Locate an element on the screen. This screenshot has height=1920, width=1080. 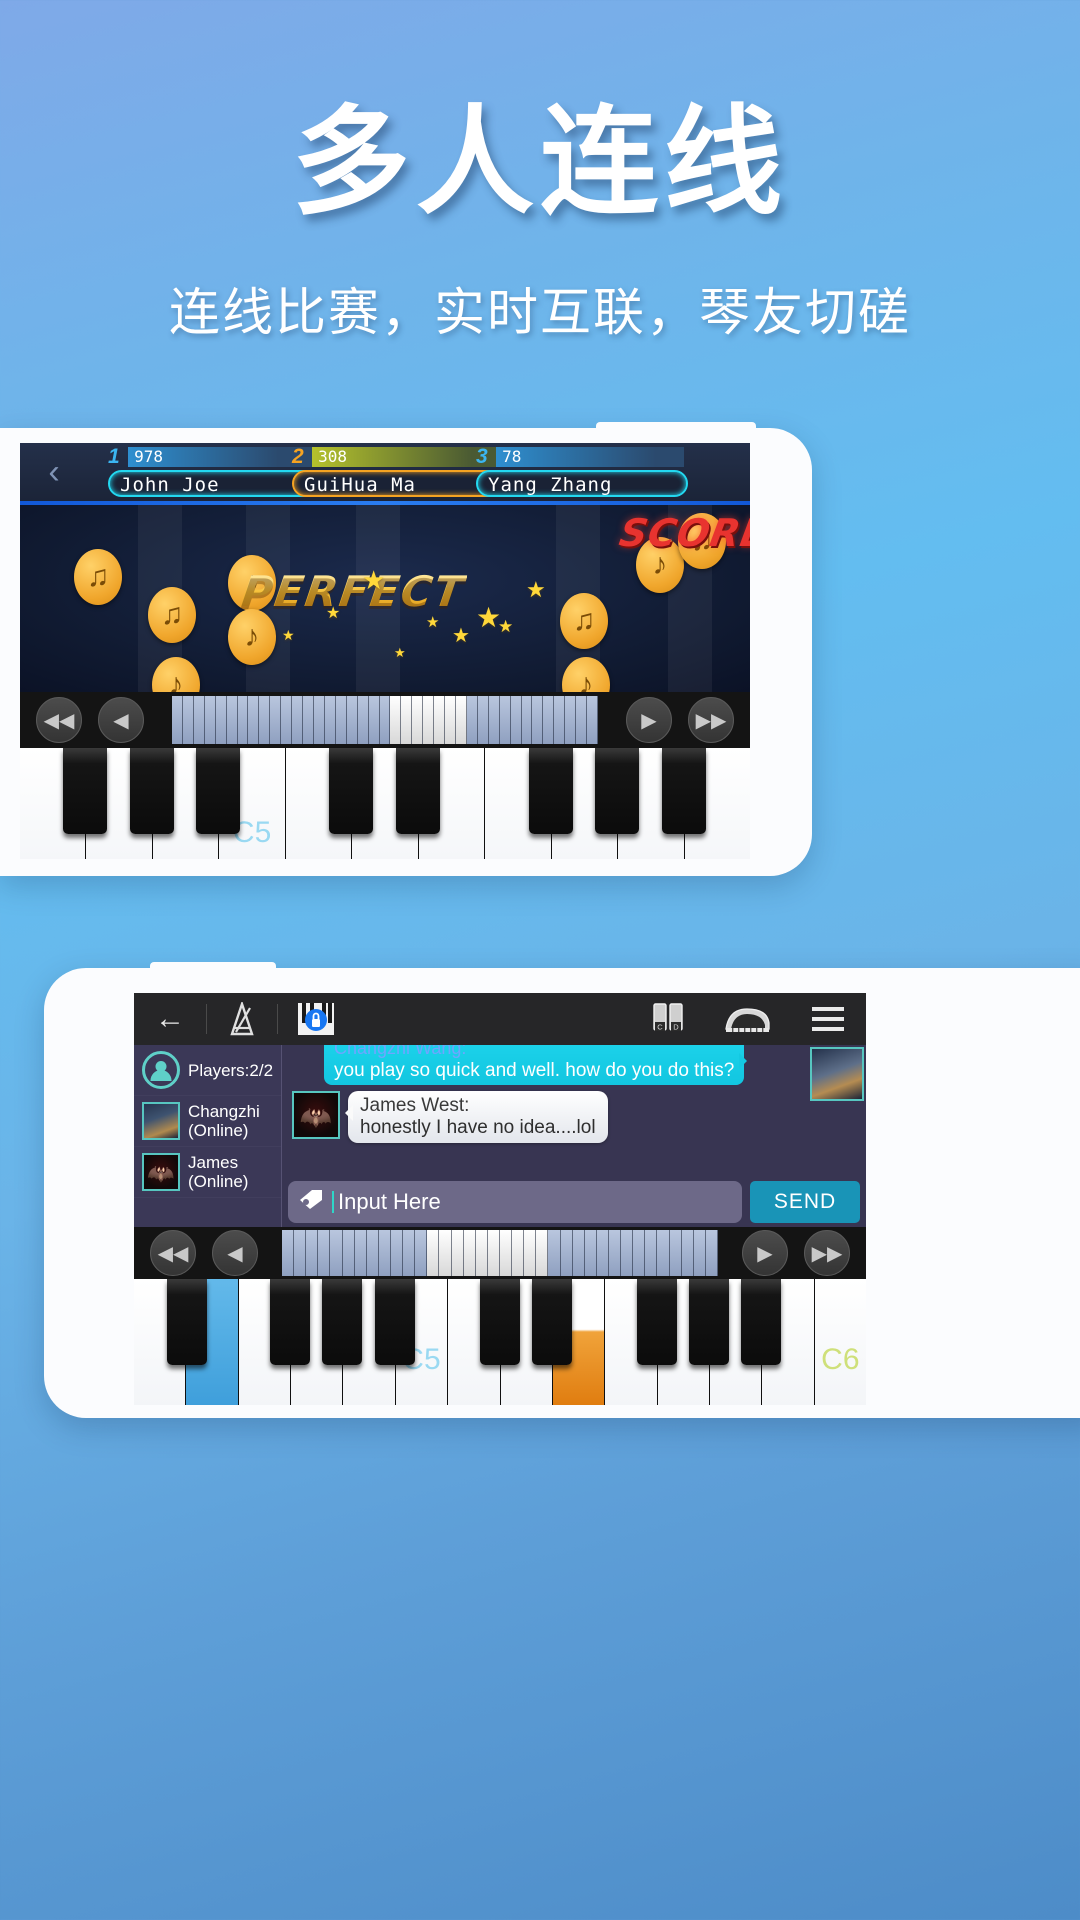
message-text: honestly I have no idea....lol is located at coordinates (478, 1127).